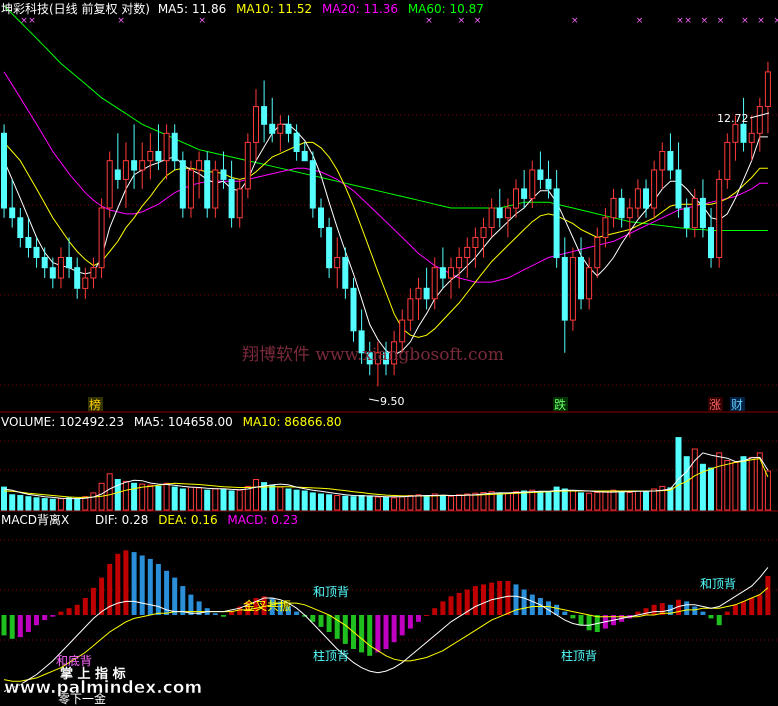  I want to click on top-div-label-3: 和顶背, so click(331, 592).